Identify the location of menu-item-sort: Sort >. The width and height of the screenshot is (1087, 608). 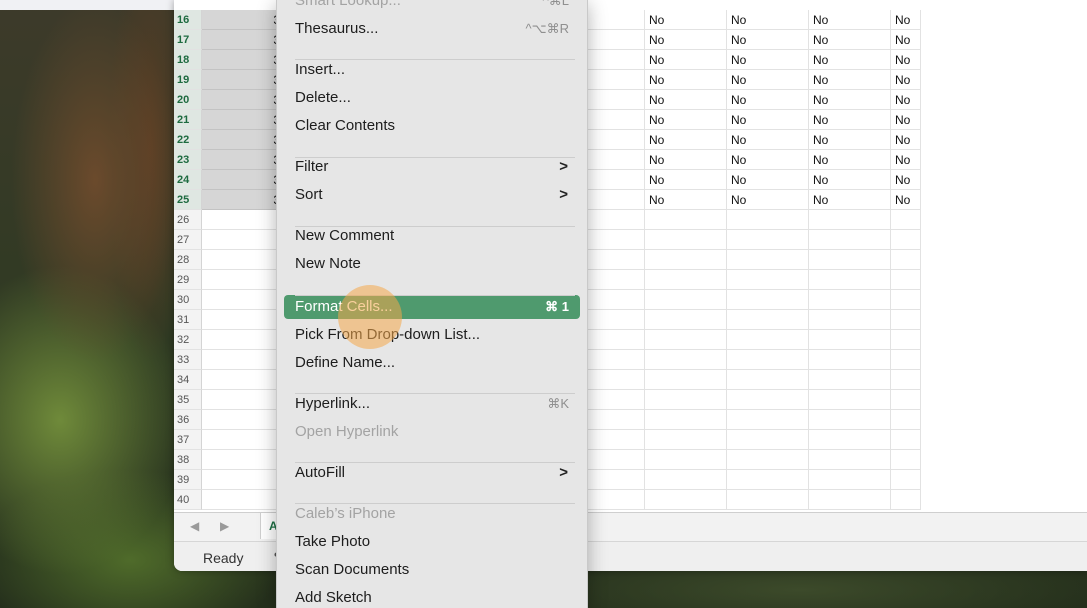
(432, 195).